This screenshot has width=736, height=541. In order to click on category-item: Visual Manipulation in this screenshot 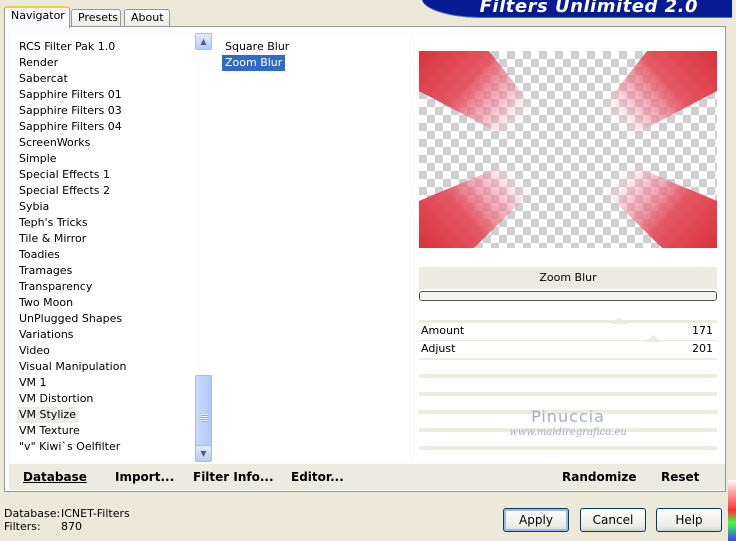, I will do `click(72, 367)`.